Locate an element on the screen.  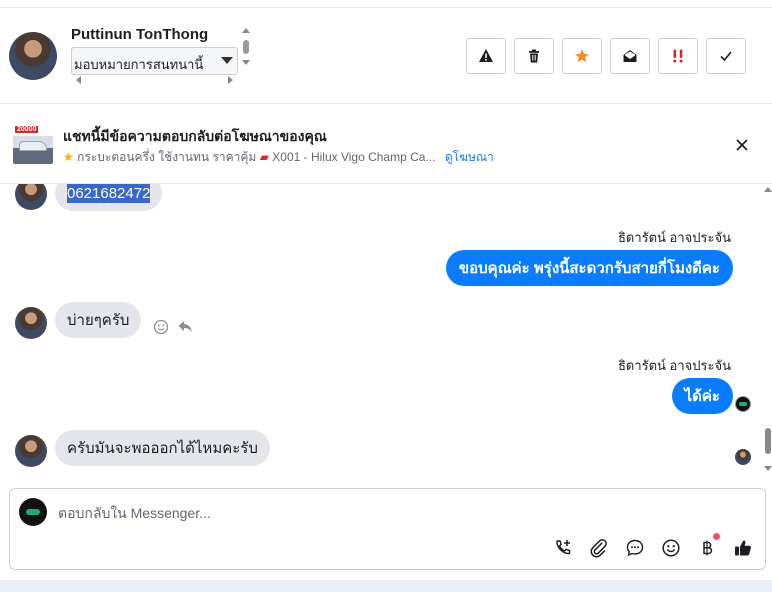
reply-composer is located at coordinates (387, 529).